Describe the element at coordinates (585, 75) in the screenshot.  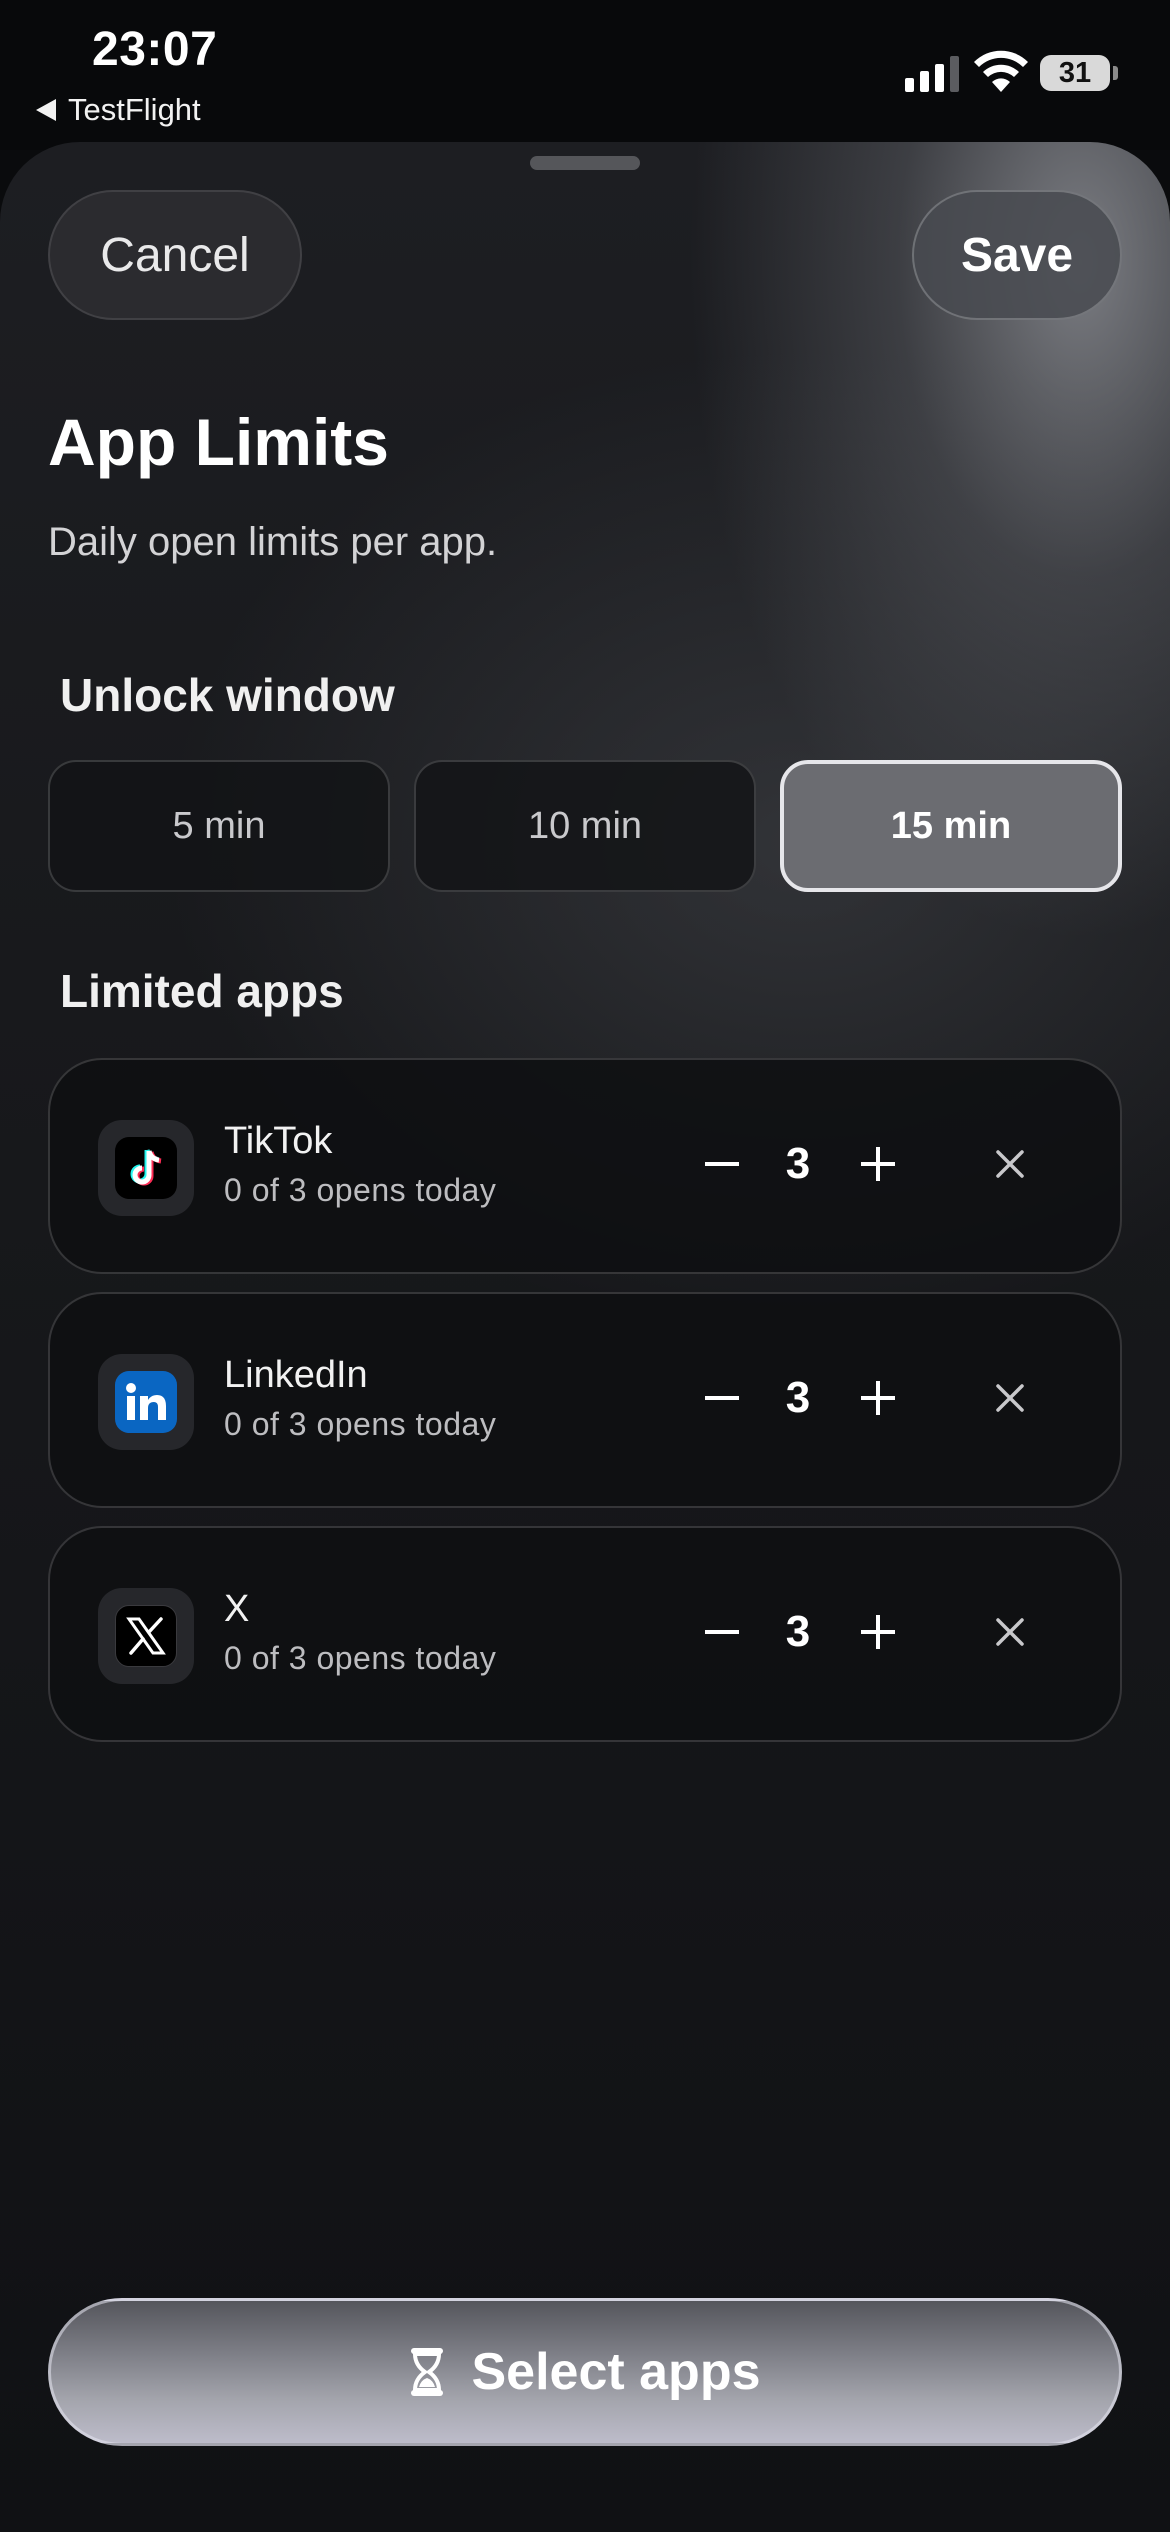
I see `status-bar: 23:07 TestFlight 31` at that location.